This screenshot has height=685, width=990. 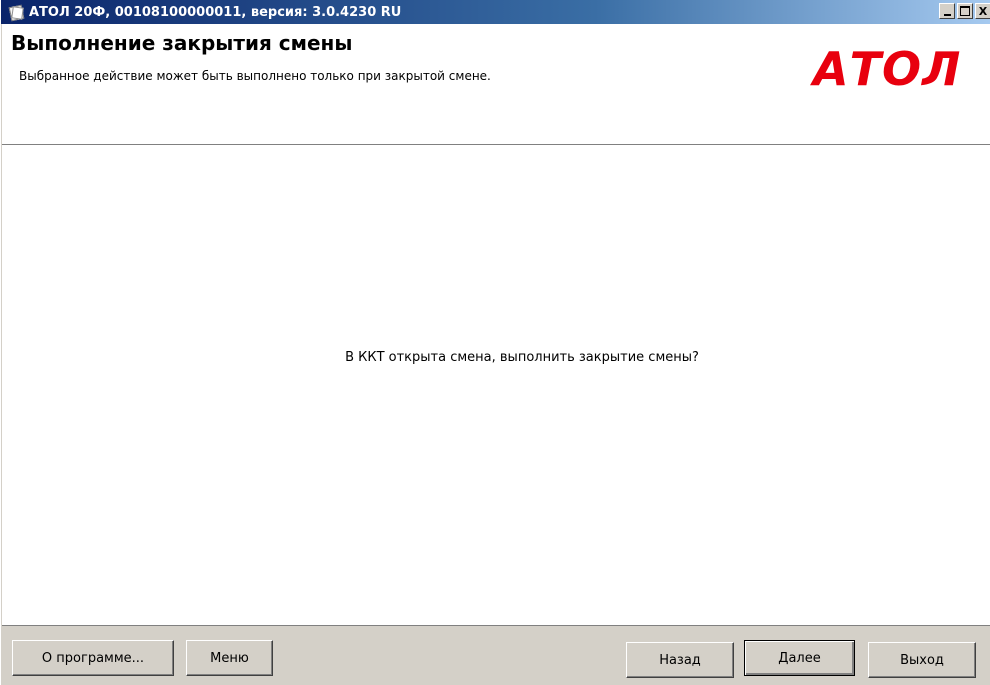 I want to click on close-button: X, so click(x=982, y=11).